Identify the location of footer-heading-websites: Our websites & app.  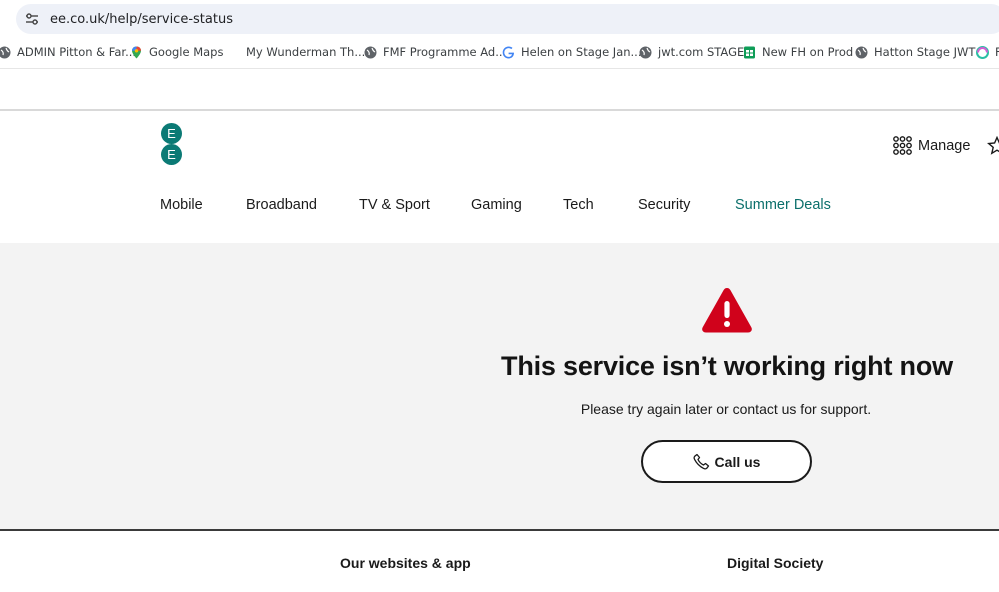
(405, 563).